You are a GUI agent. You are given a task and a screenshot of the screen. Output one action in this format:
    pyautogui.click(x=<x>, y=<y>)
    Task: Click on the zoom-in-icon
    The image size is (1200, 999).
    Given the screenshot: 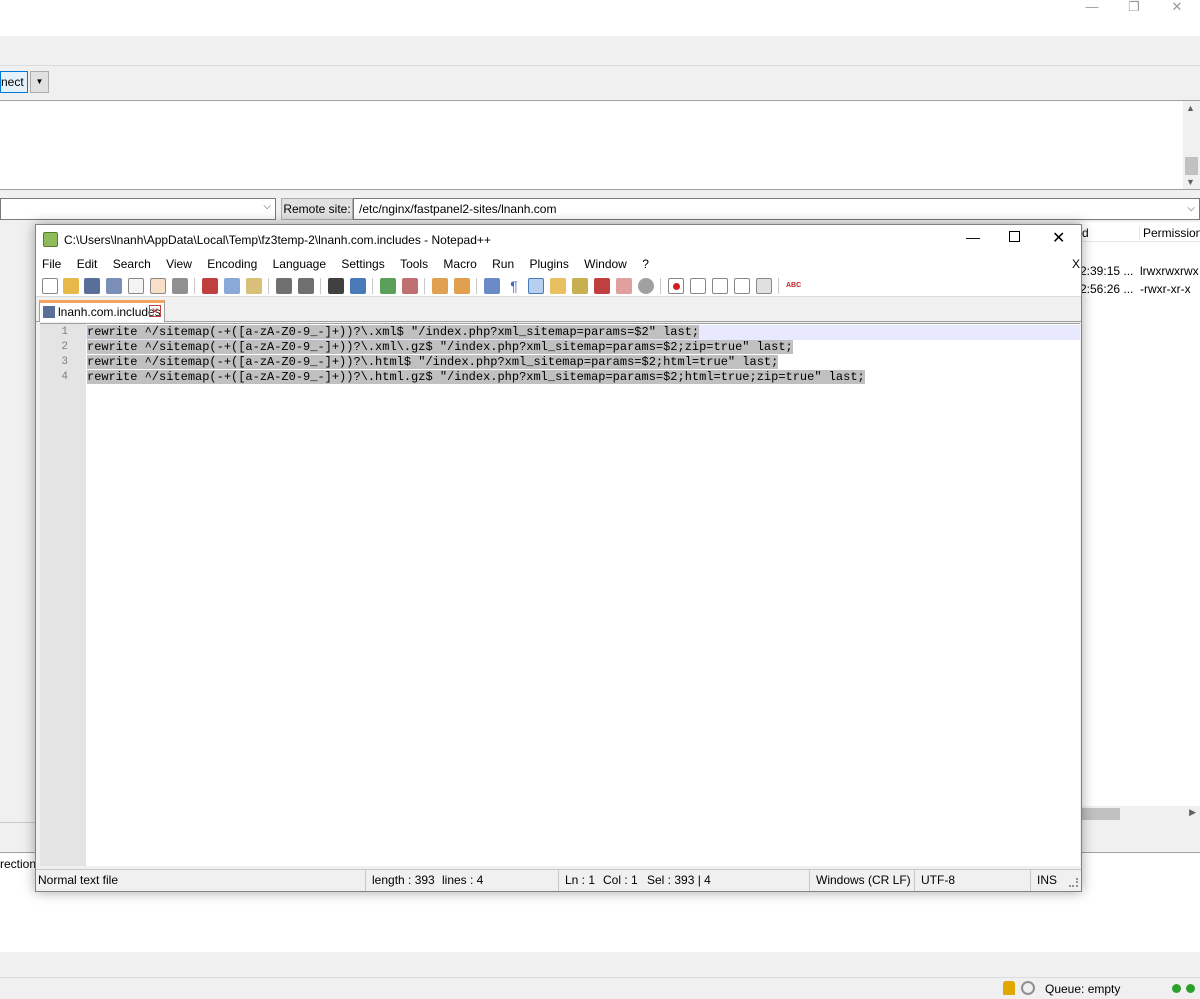 What is the action you would take?
    pyautogui.click(x=388, y=286)
    